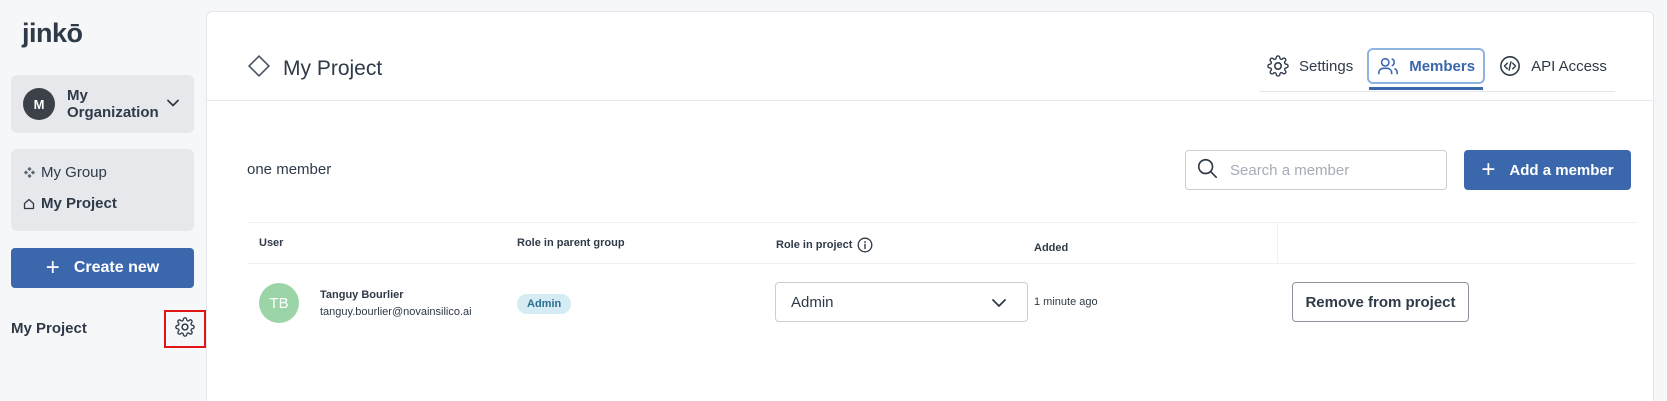 This screenshot has height=401, width=1667. I want to click on remove-from-project-button: Remove from project, so click(1380, 302).